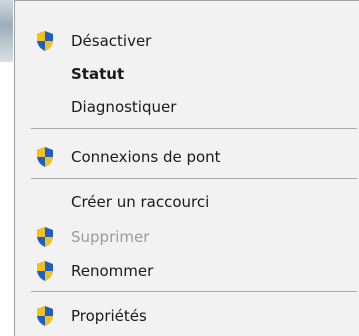  Describe the element at coordinates (187, 271) in the screenshot. I see `menu-item-renommer: Renommer` at that location.